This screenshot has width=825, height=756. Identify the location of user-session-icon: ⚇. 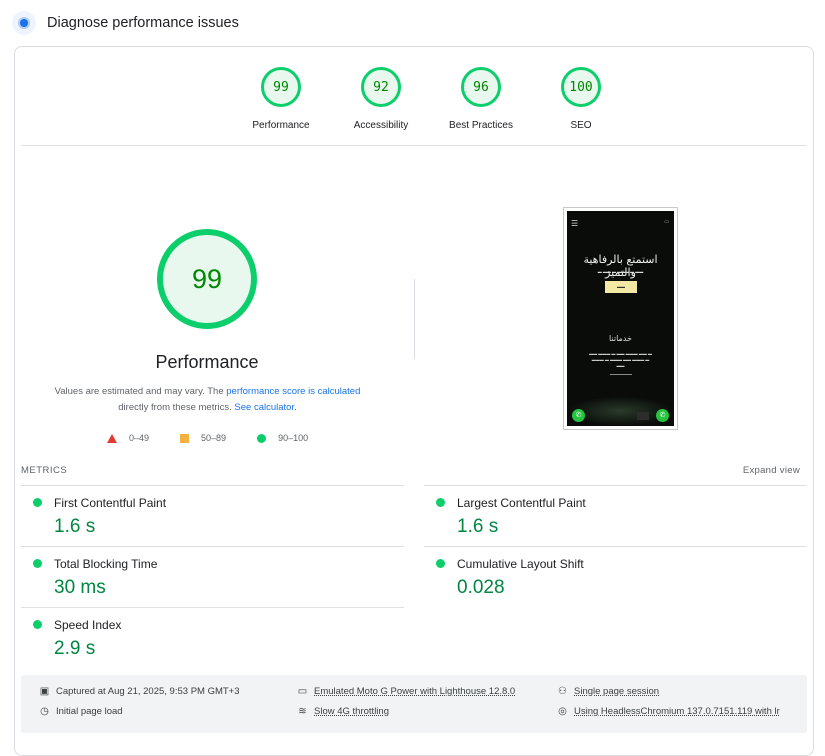
(562, 691).